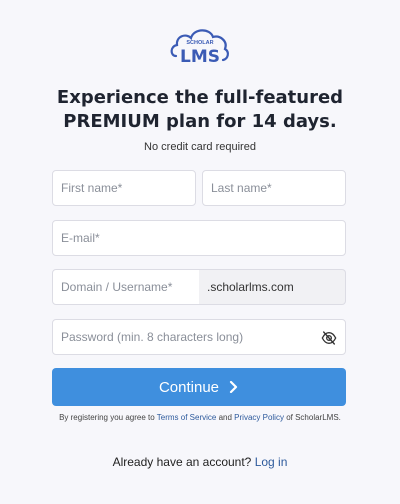 This screenshot has height=504, width=400. I want to click on password-field, so click(199, 337).